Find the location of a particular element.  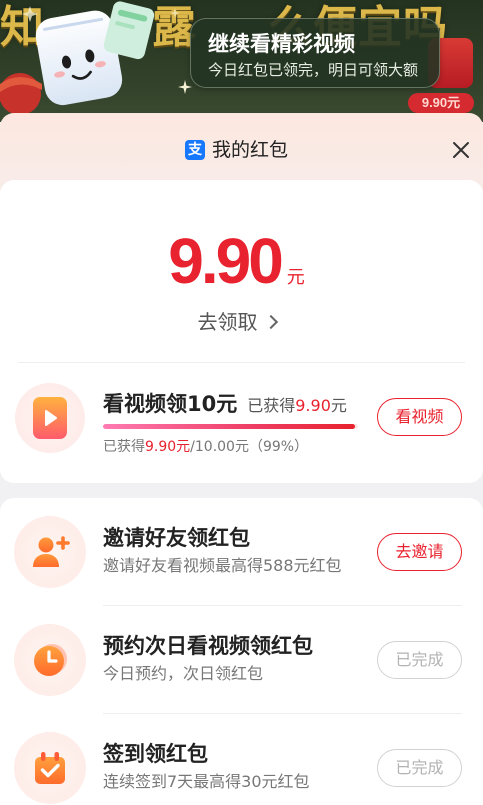

watch-video-button: 看视频 is located at coordinates (419, 417).